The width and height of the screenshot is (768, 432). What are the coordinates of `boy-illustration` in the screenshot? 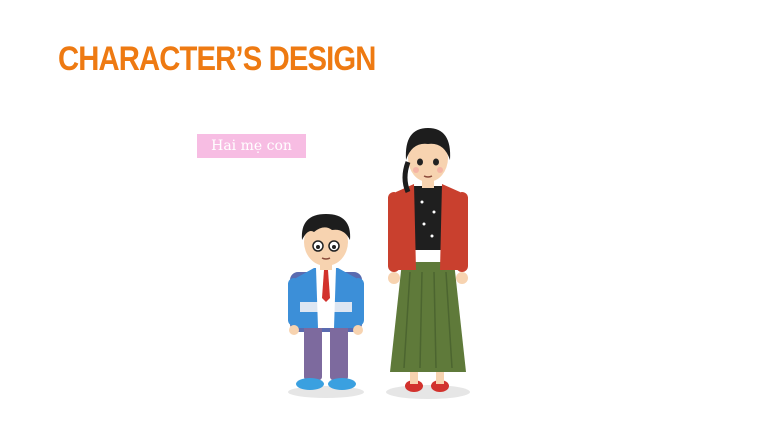 It's located at (326, 306).